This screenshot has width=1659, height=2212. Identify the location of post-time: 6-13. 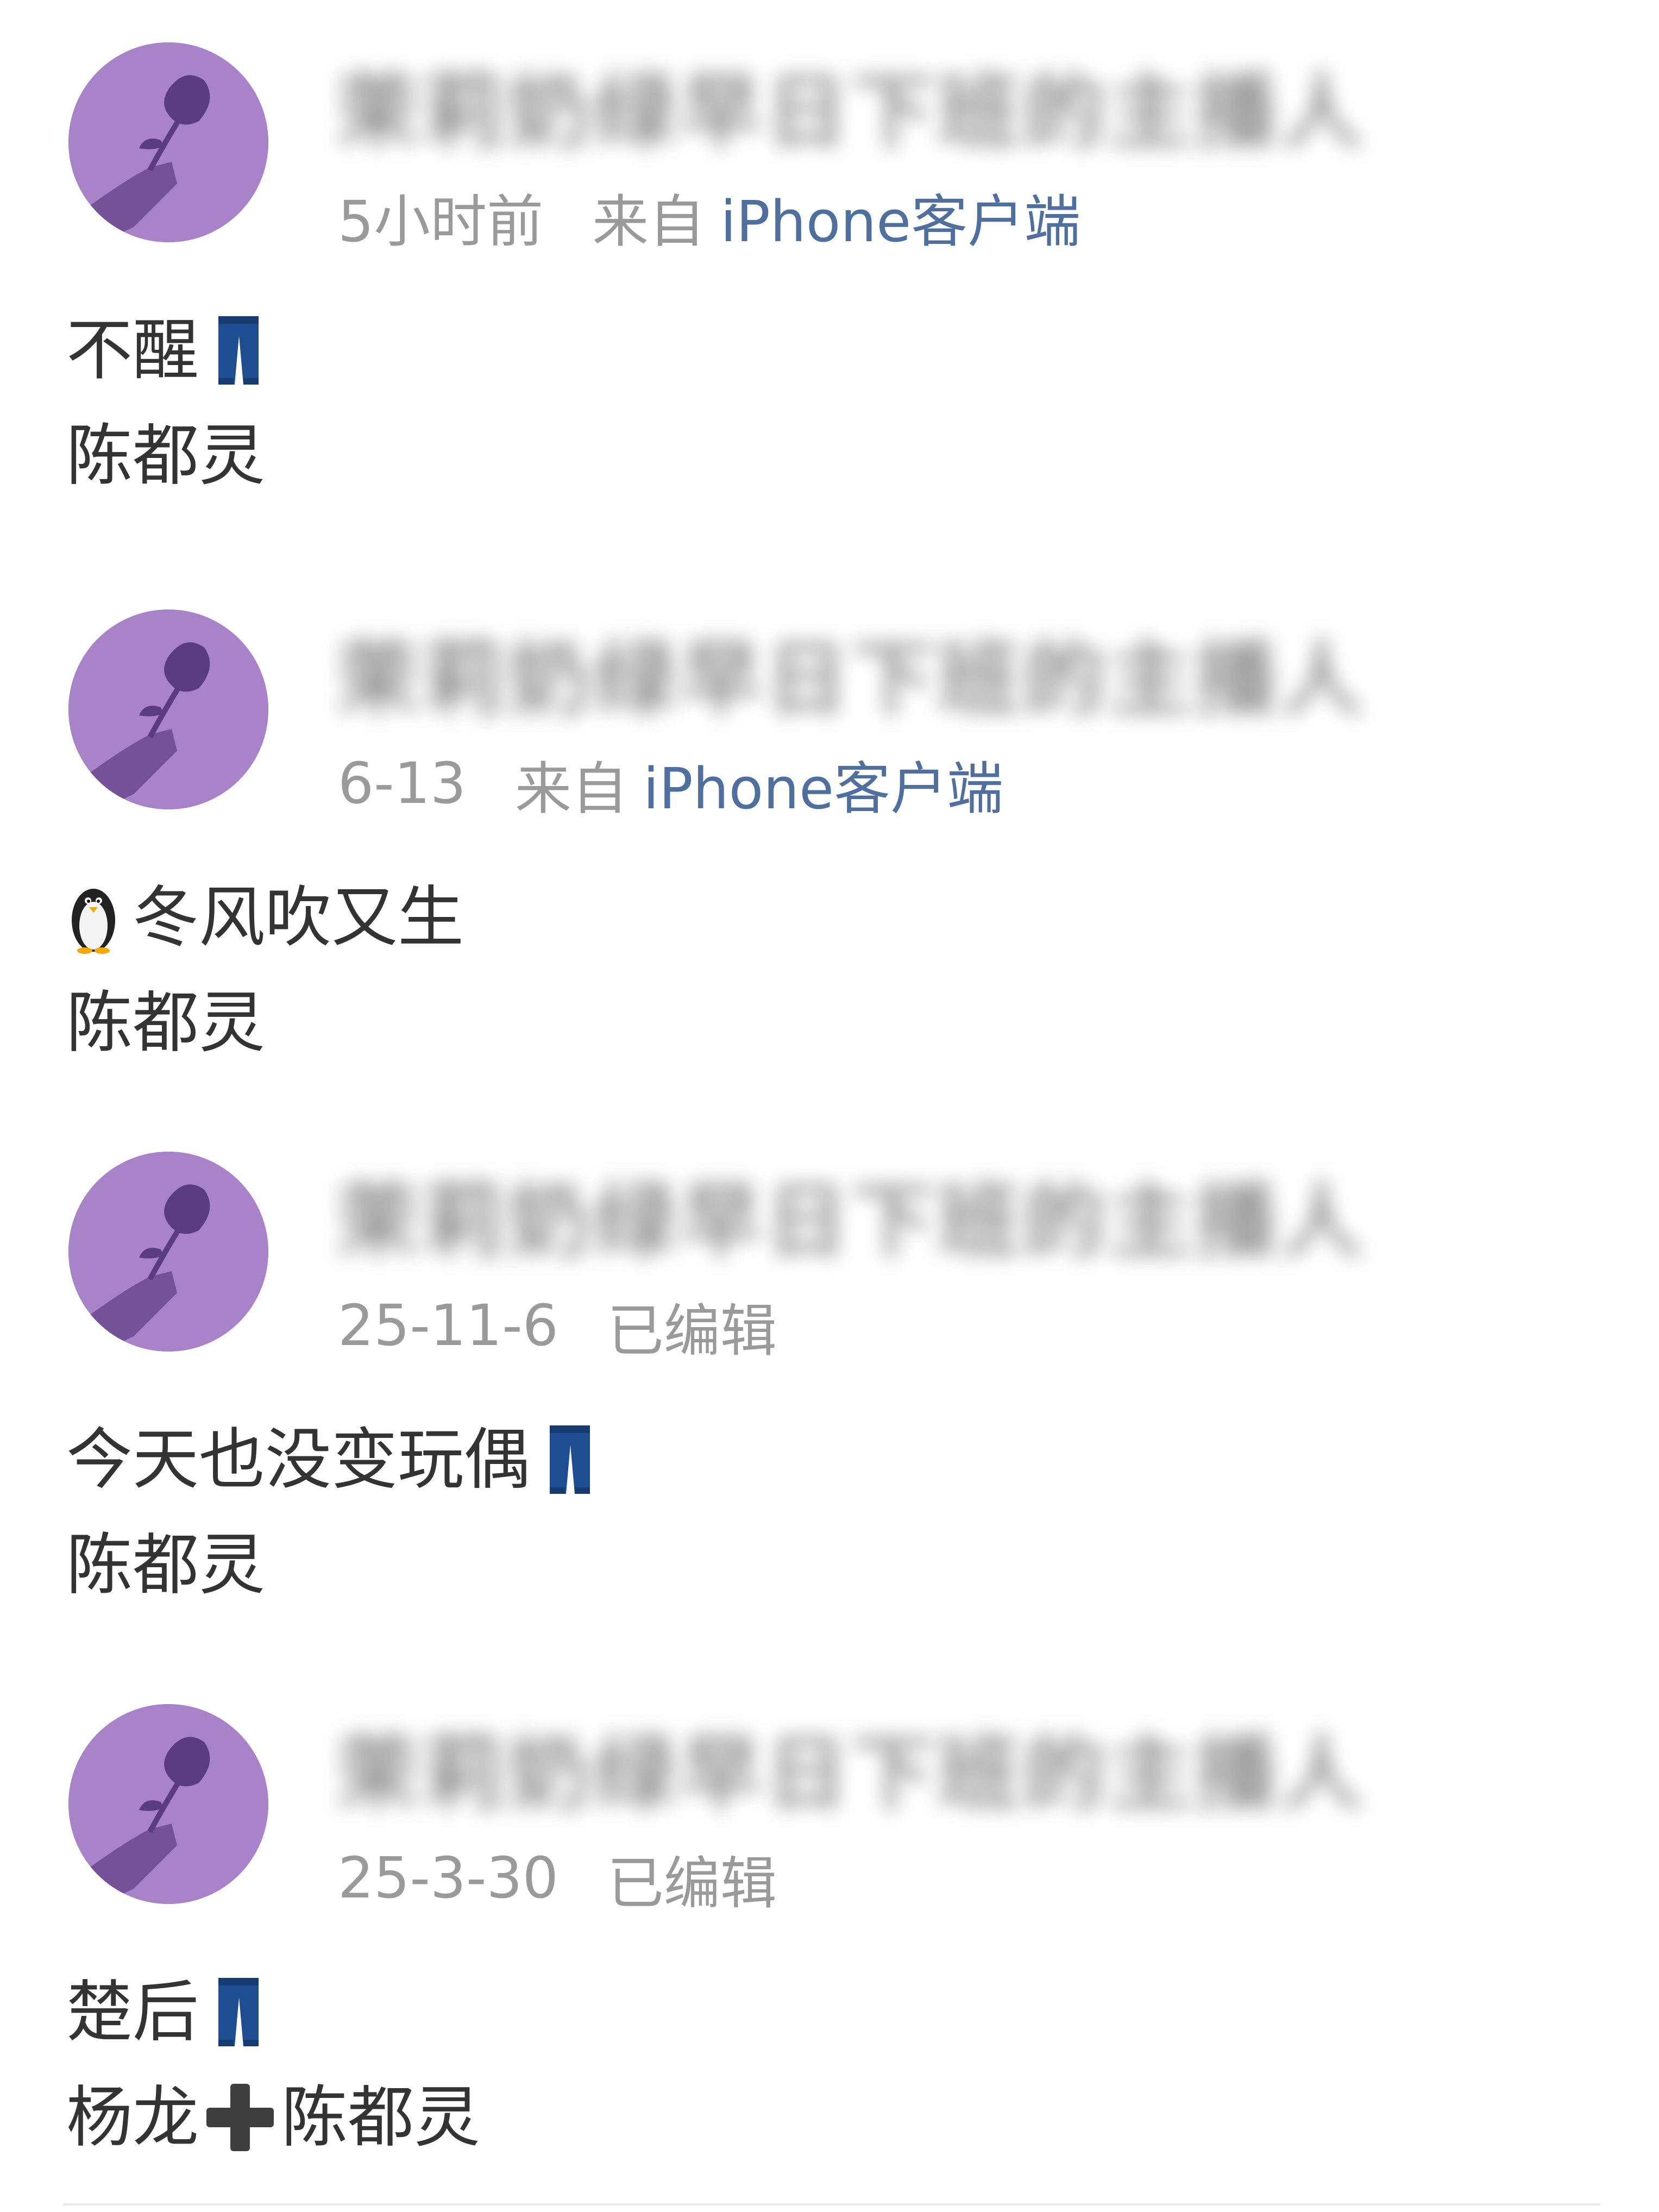
(402, 783).